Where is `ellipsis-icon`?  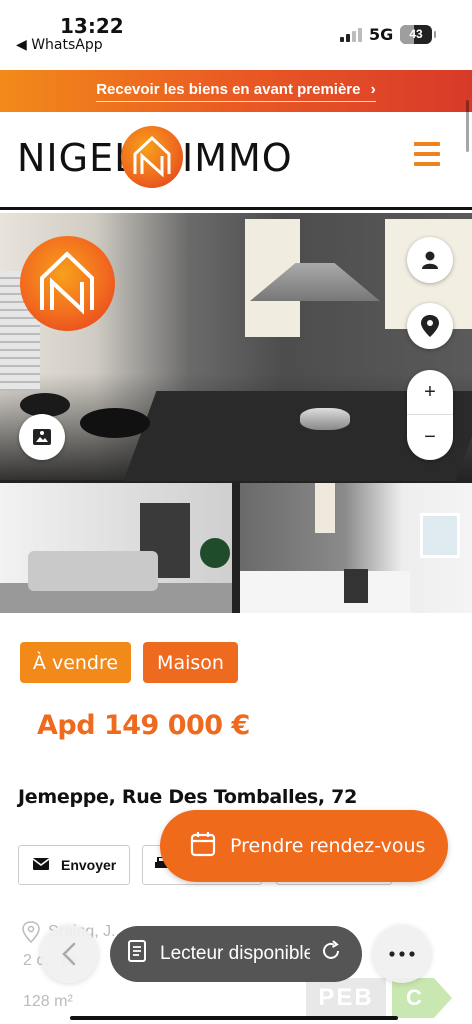 ellipsis-icon is located at coordinates (402, 954).